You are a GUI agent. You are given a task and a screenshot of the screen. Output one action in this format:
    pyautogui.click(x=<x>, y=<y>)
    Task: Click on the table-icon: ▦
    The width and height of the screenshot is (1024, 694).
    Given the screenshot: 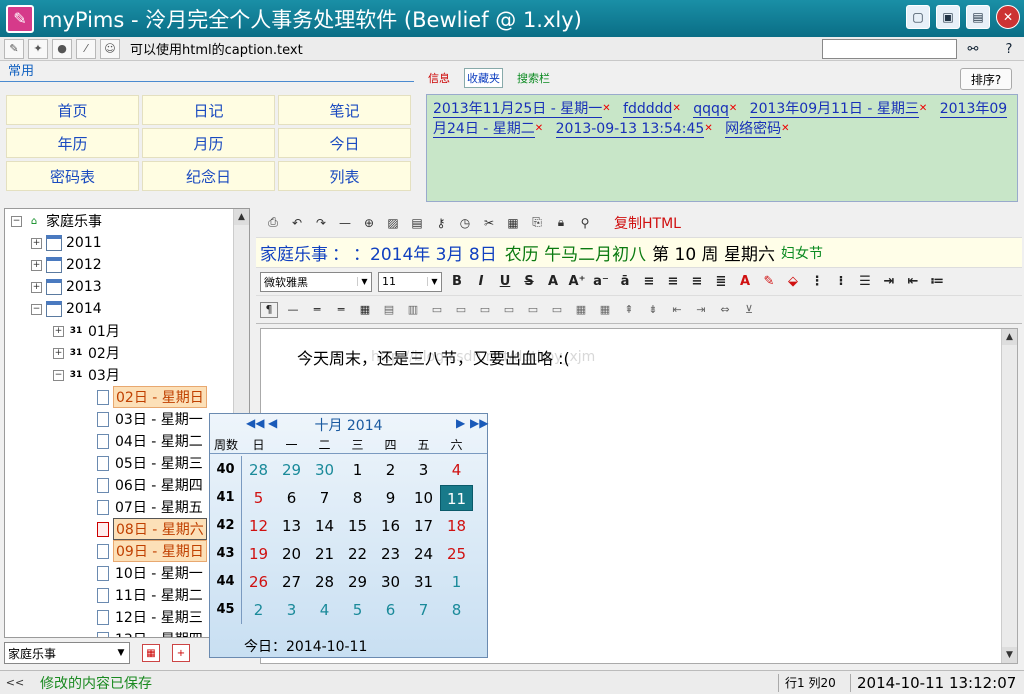 What is the action you would take?
    pyautogui.click(x=513, y=223)
    